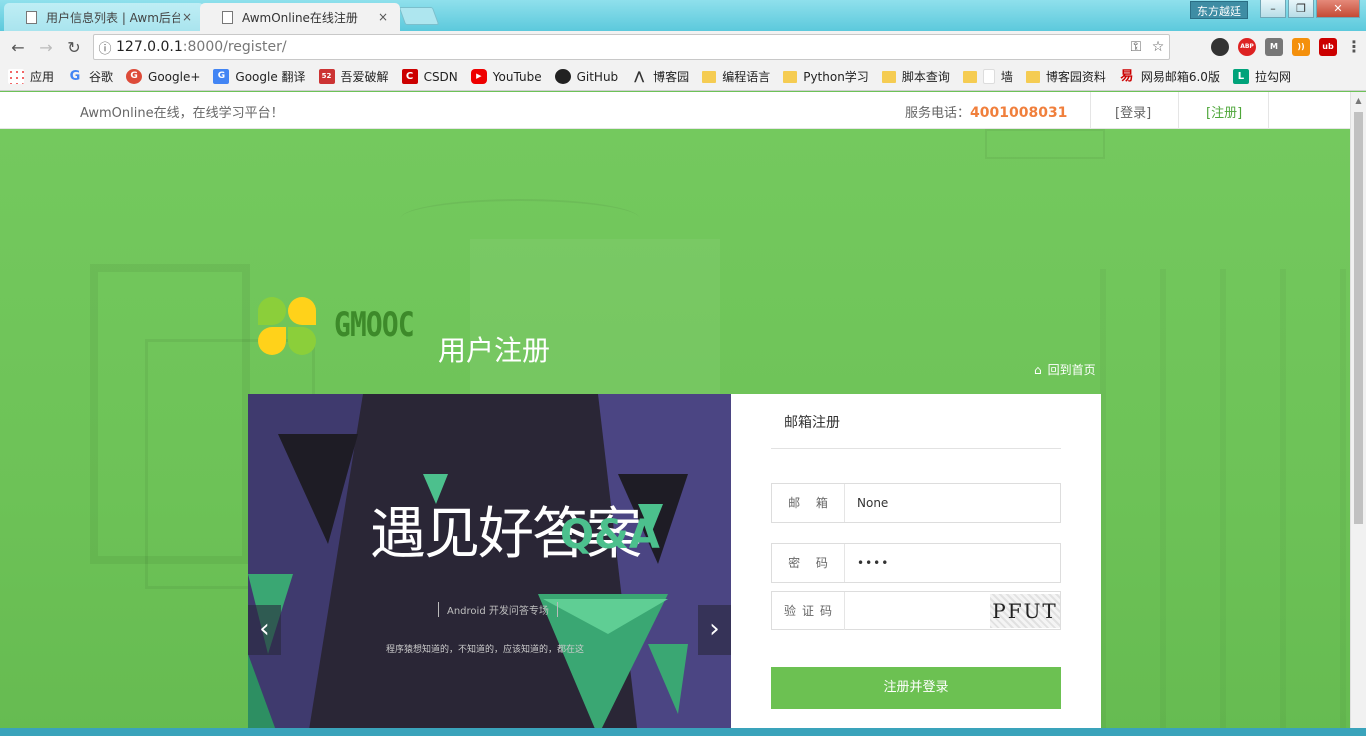 The height and width of the screenshot is (736, 1366). What do you see at coordinates (812, 422) in the screenshot?
I see `tab-email-register: 邮箱注册` at bounding box center [812, 422].